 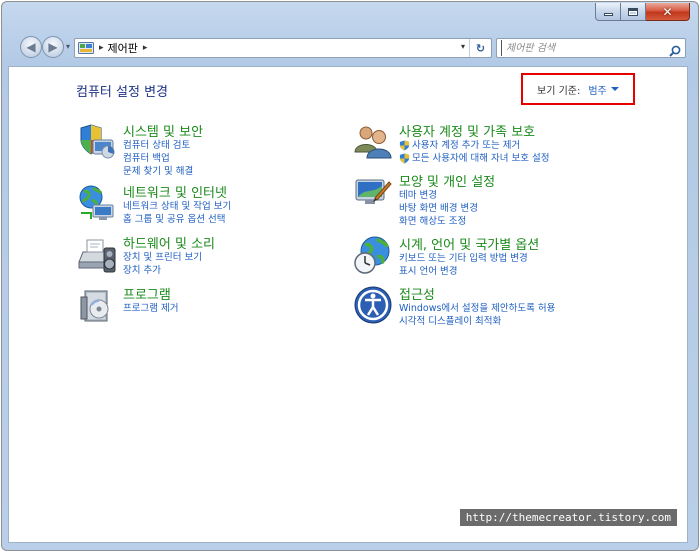 I want to click on category-title-appearance: 모양 및 개인 설정, so click(x=447, y=180).